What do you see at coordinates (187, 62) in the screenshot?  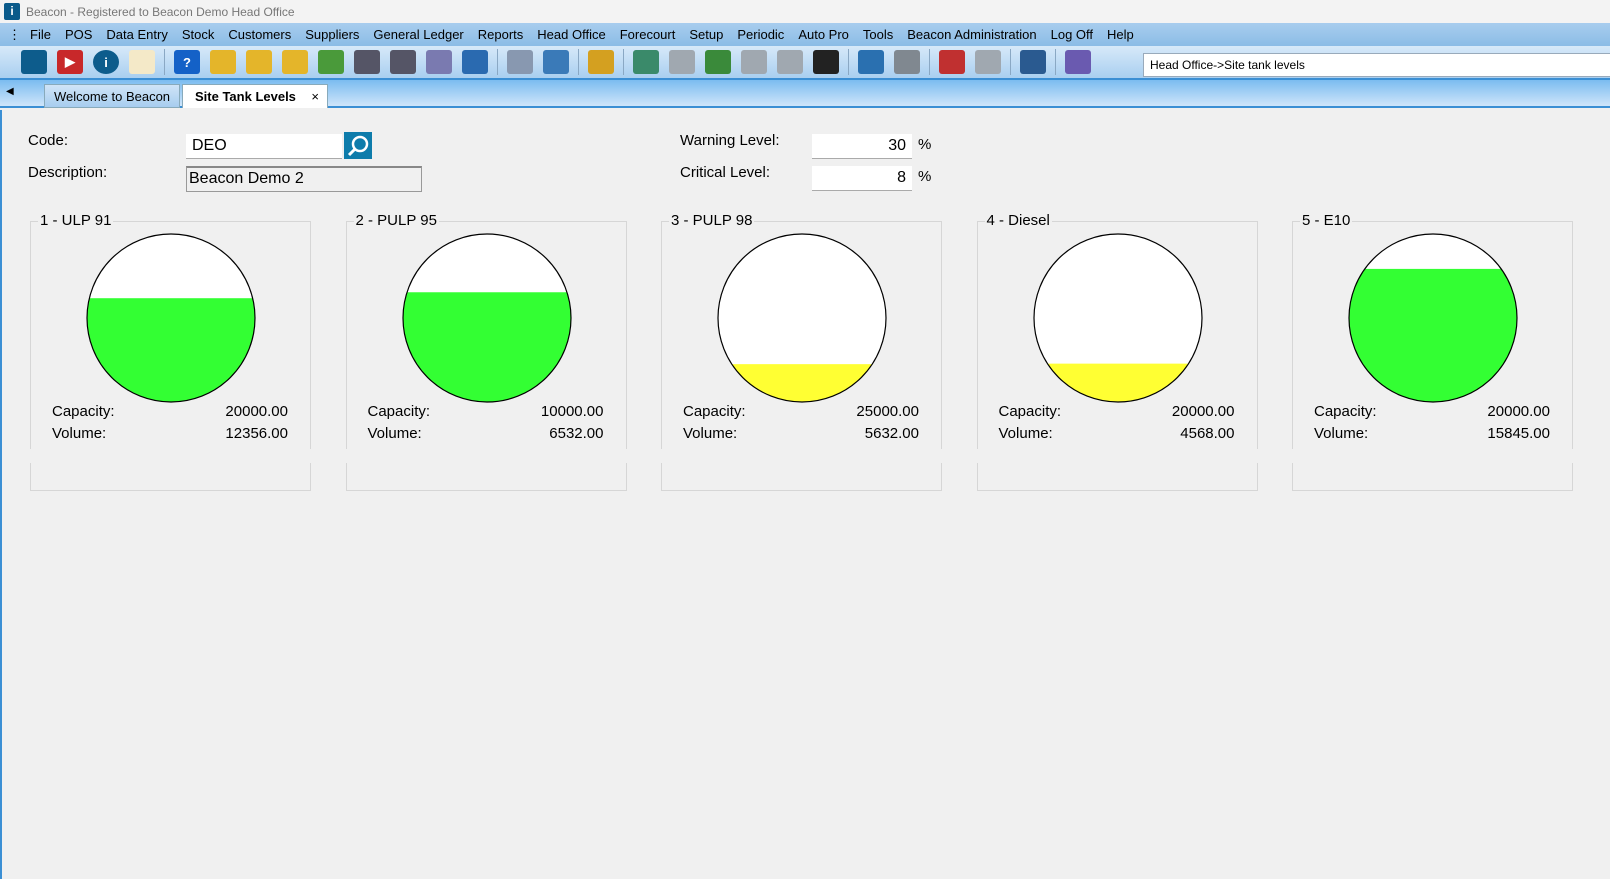 I see `help-icon: ?` at bounding box center [187, 62].